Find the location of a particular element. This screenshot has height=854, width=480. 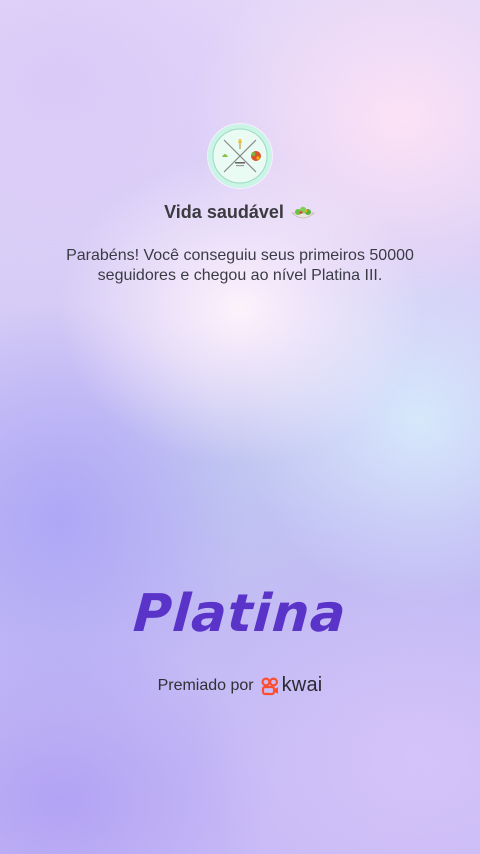

kwai-logo-icon is located at coordinates (269, 685).